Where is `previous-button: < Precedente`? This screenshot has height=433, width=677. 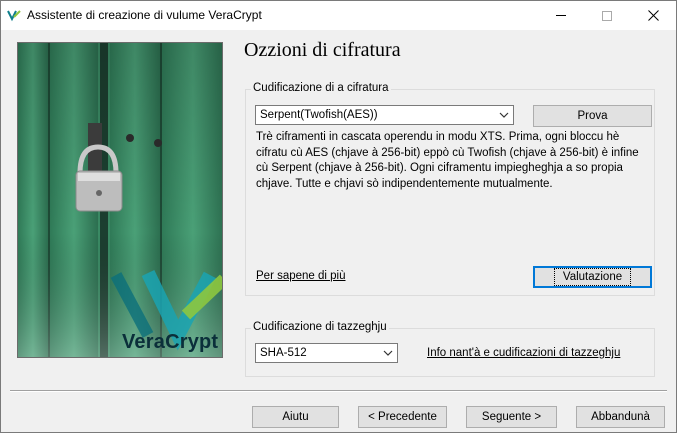 previous-button: < Precedente is located at coordinates (402, 417).